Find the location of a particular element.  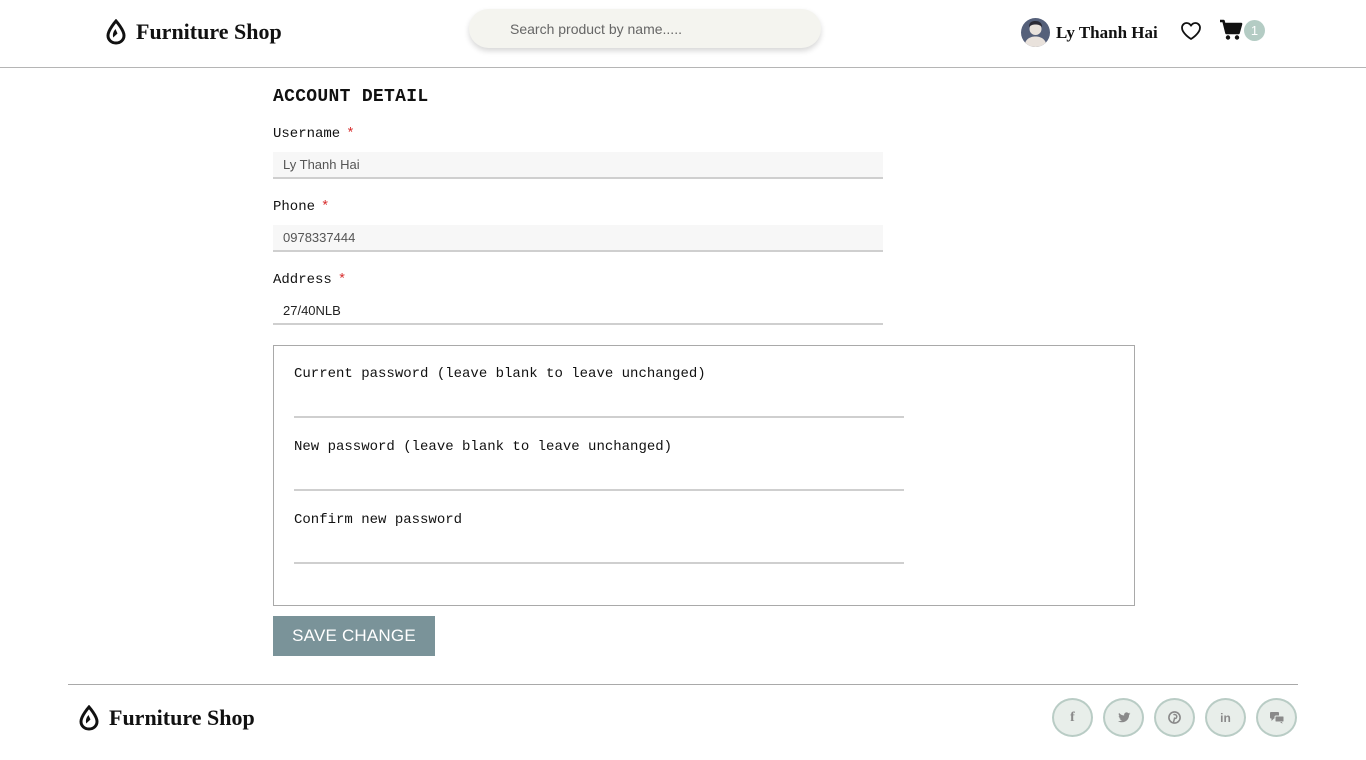

username-label-text: Username is located at coordinates (307, 134).